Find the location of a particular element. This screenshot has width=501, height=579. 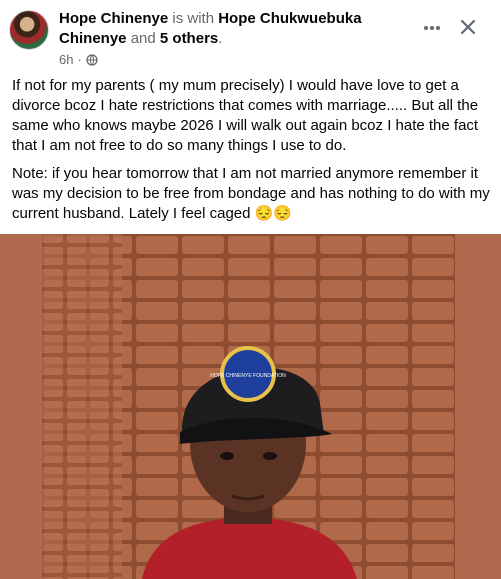

more-icon is located at coordinates (432, 28).